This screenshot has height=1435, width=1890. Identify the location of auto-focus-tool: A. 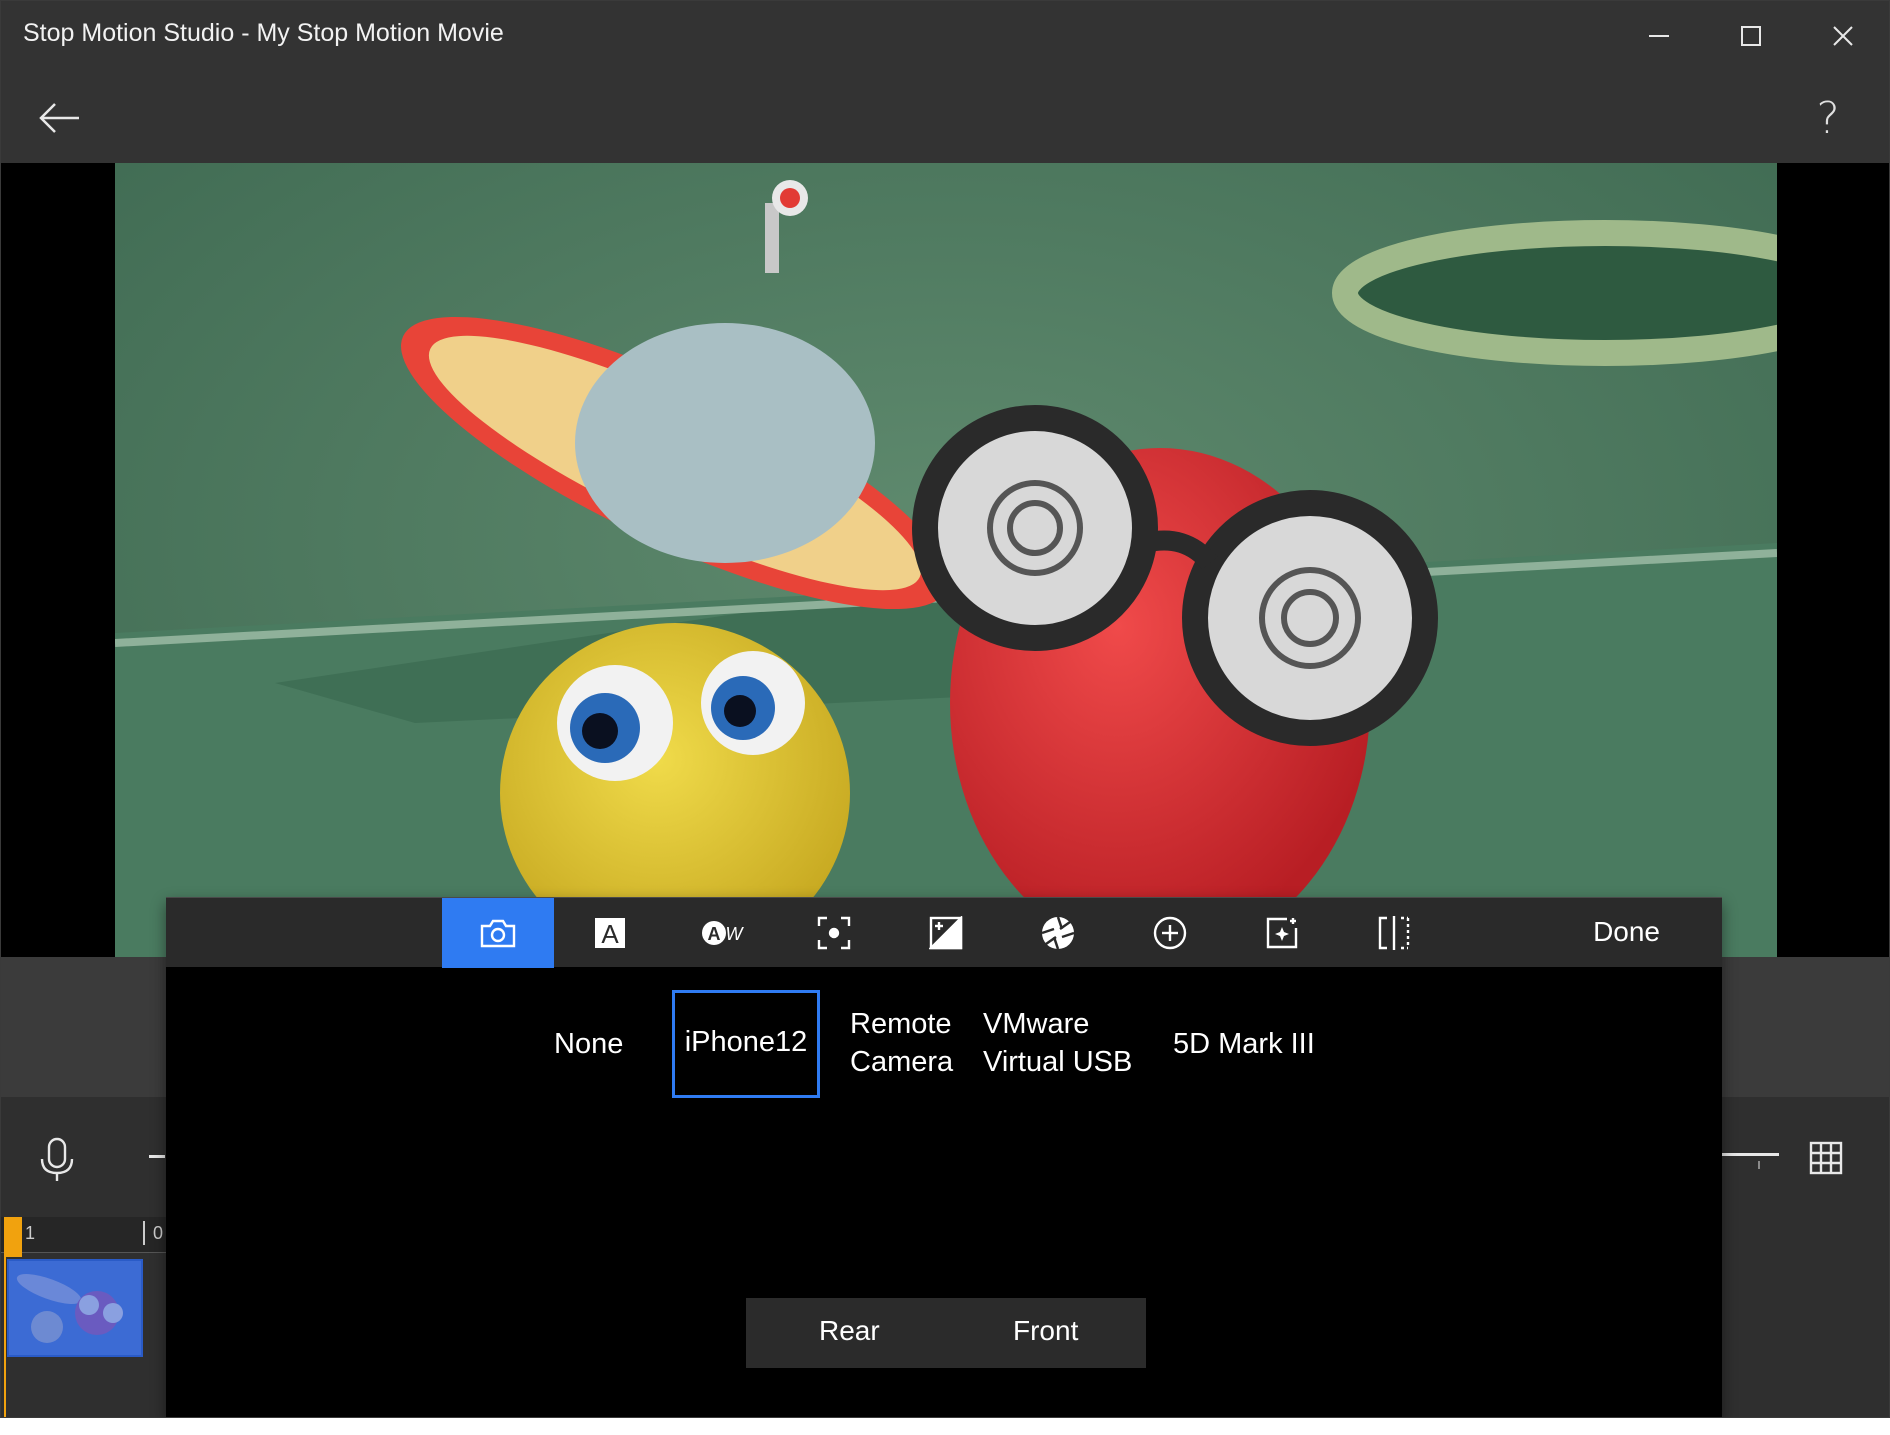
(610, 933).